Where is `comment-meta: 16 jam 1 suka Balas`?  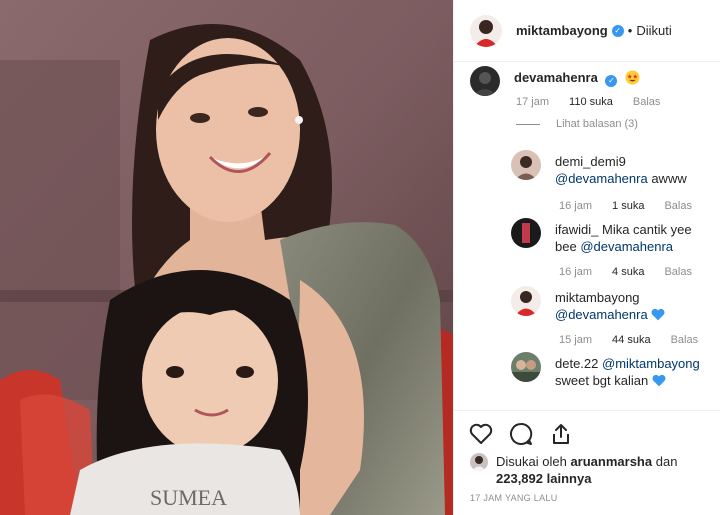 comment-meta: 16 jam 1 suka Balas is located at coordinates (625, 206).